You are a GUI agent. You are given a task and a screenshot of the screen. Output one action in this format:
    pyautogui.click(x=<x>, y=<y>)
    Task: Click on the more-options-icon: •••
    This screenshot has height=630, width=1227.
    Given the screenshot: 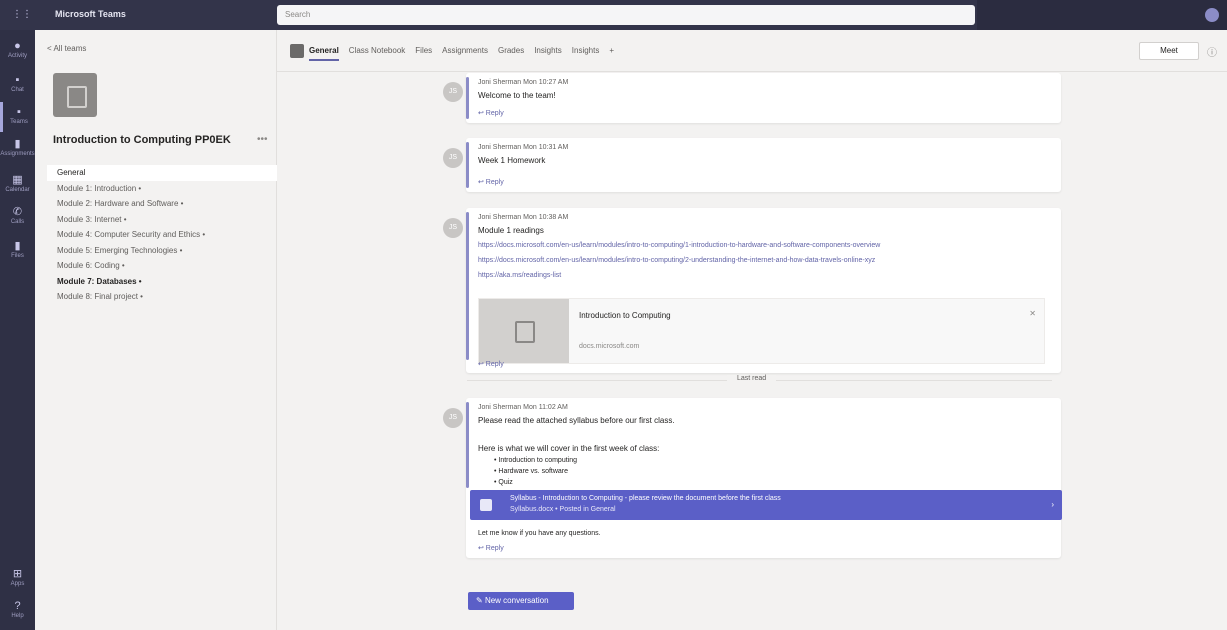 What is the action you would take?
    pyautogui.click(x=262, y=139)
    